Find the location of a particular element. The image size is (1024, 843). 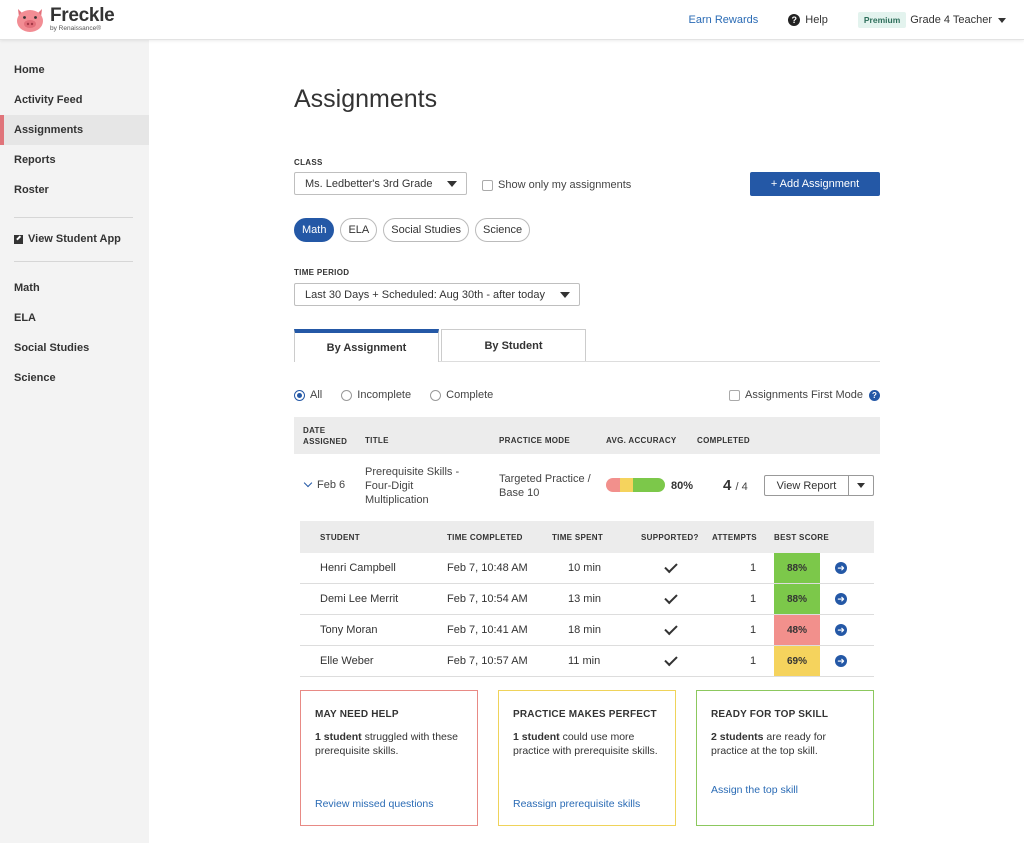

best-score: 48% is located at coordinates (797, 630).